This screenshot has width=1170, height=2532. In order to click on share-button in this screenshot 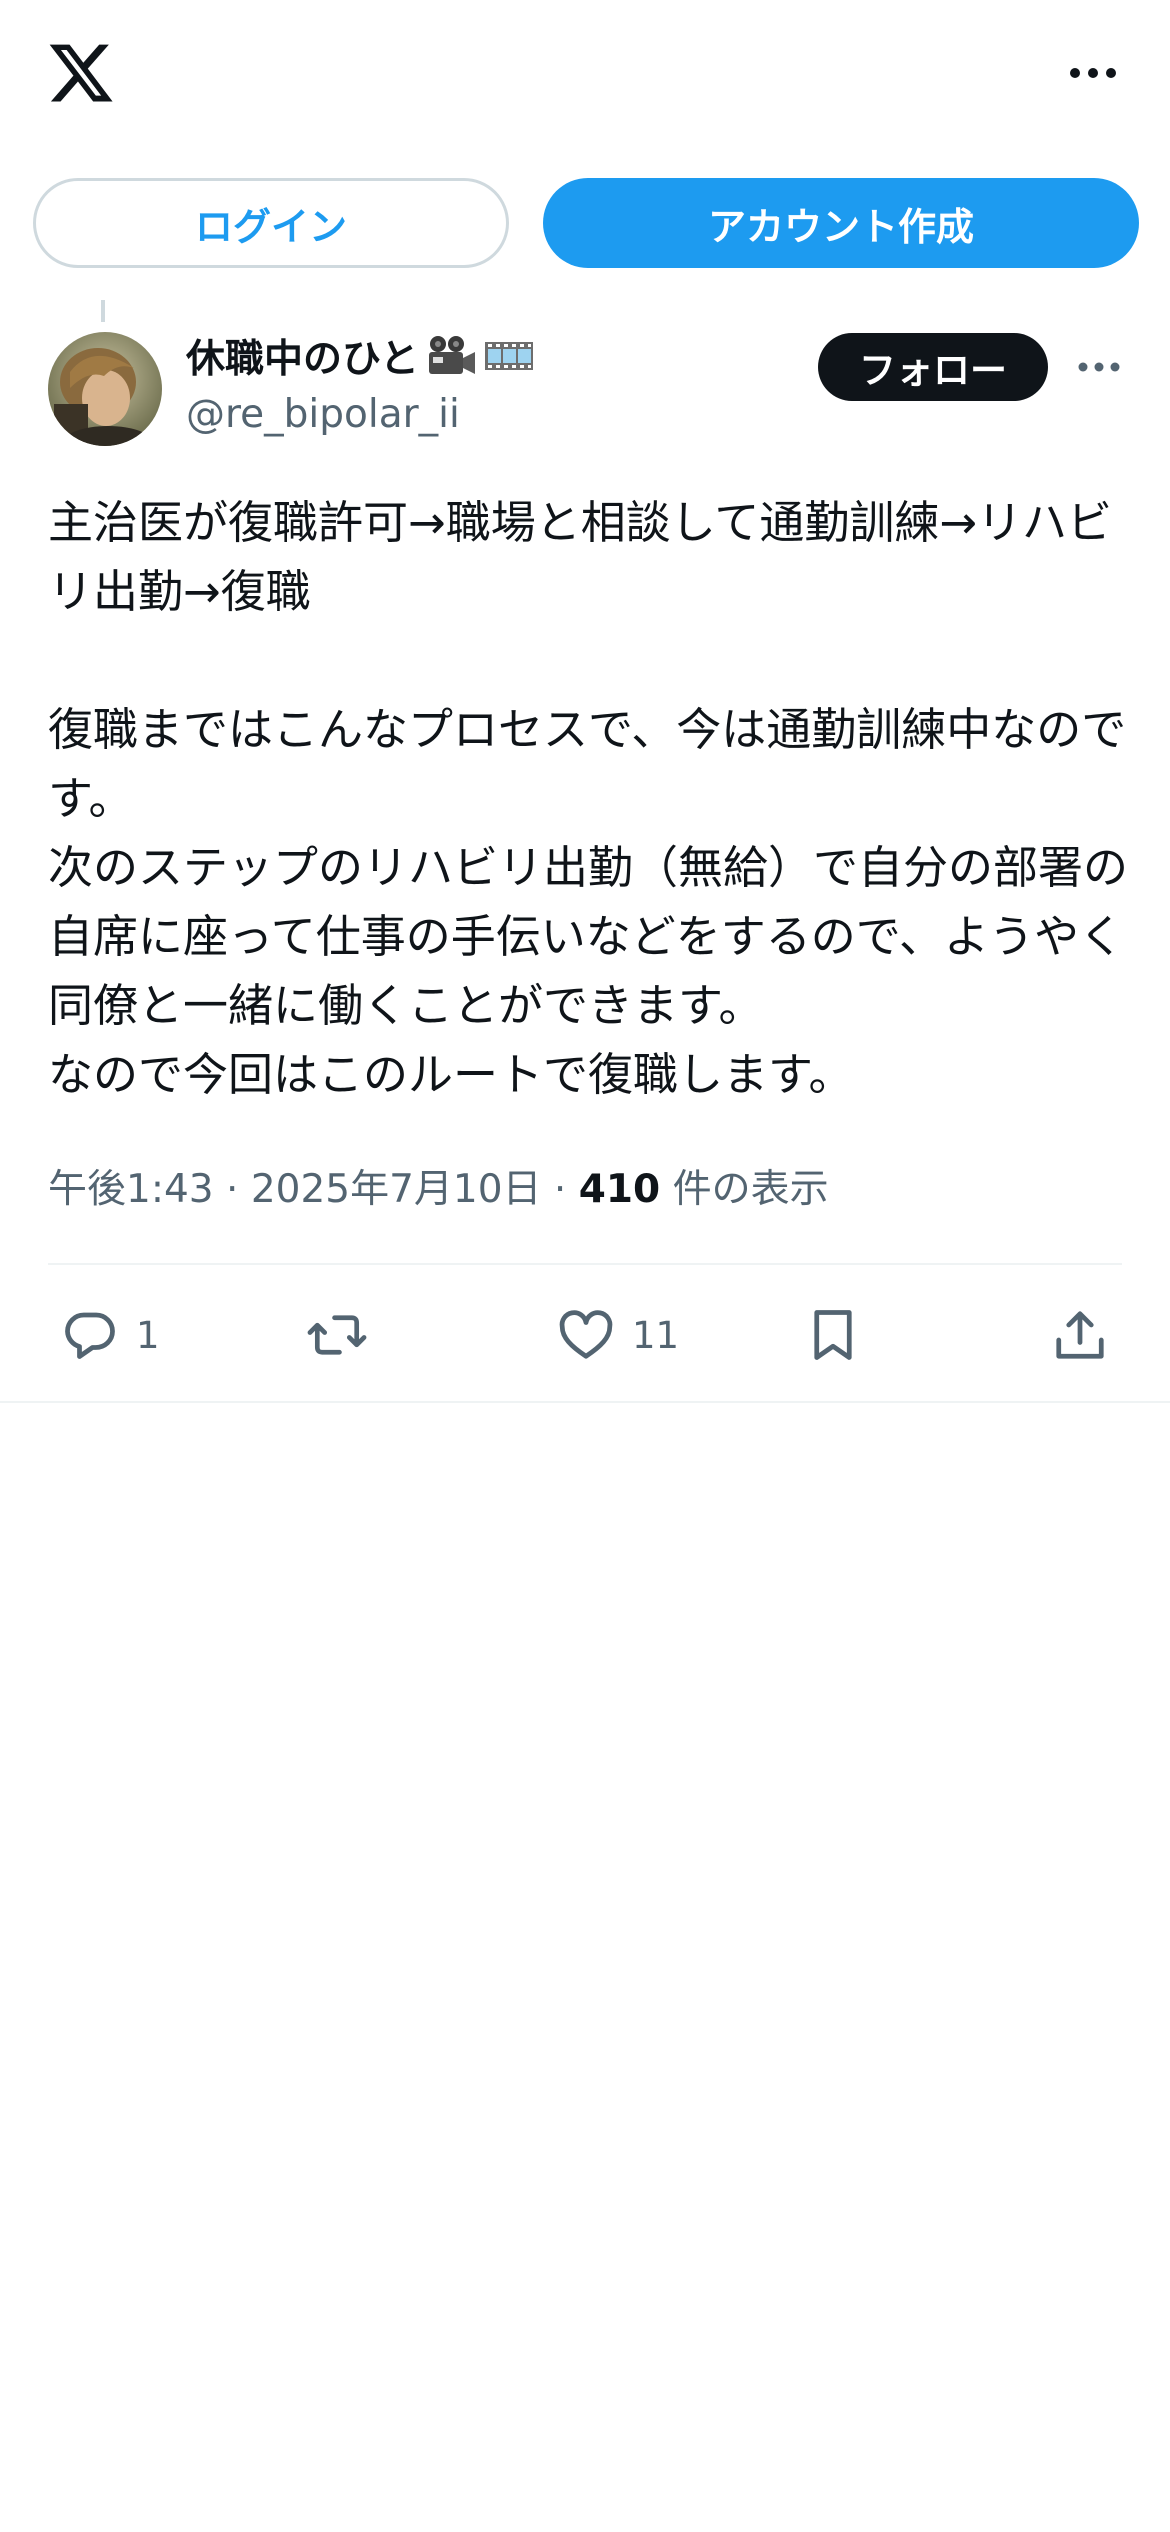, I will do `click(1080, 1335)`.